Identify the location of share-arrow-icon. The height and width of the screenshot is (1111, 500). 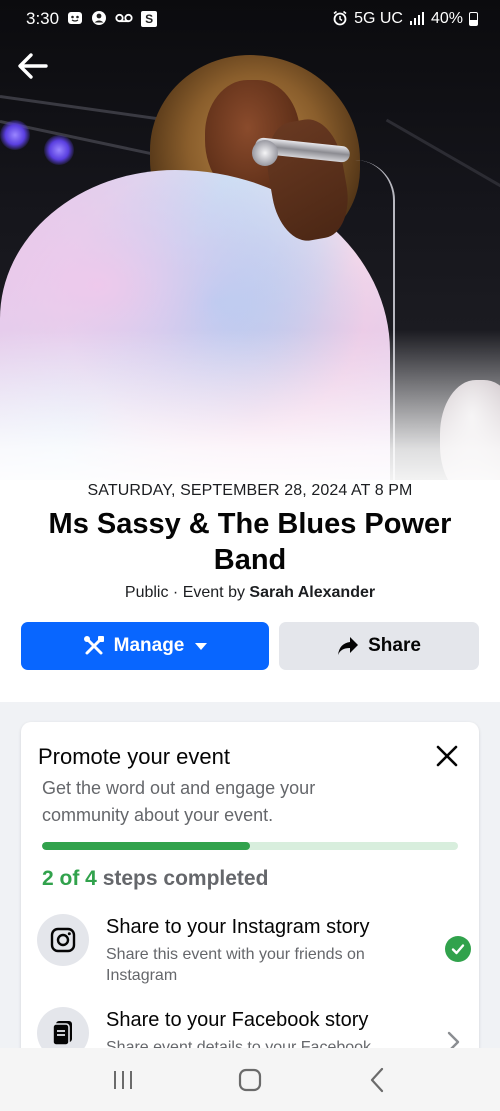
(348, 646).